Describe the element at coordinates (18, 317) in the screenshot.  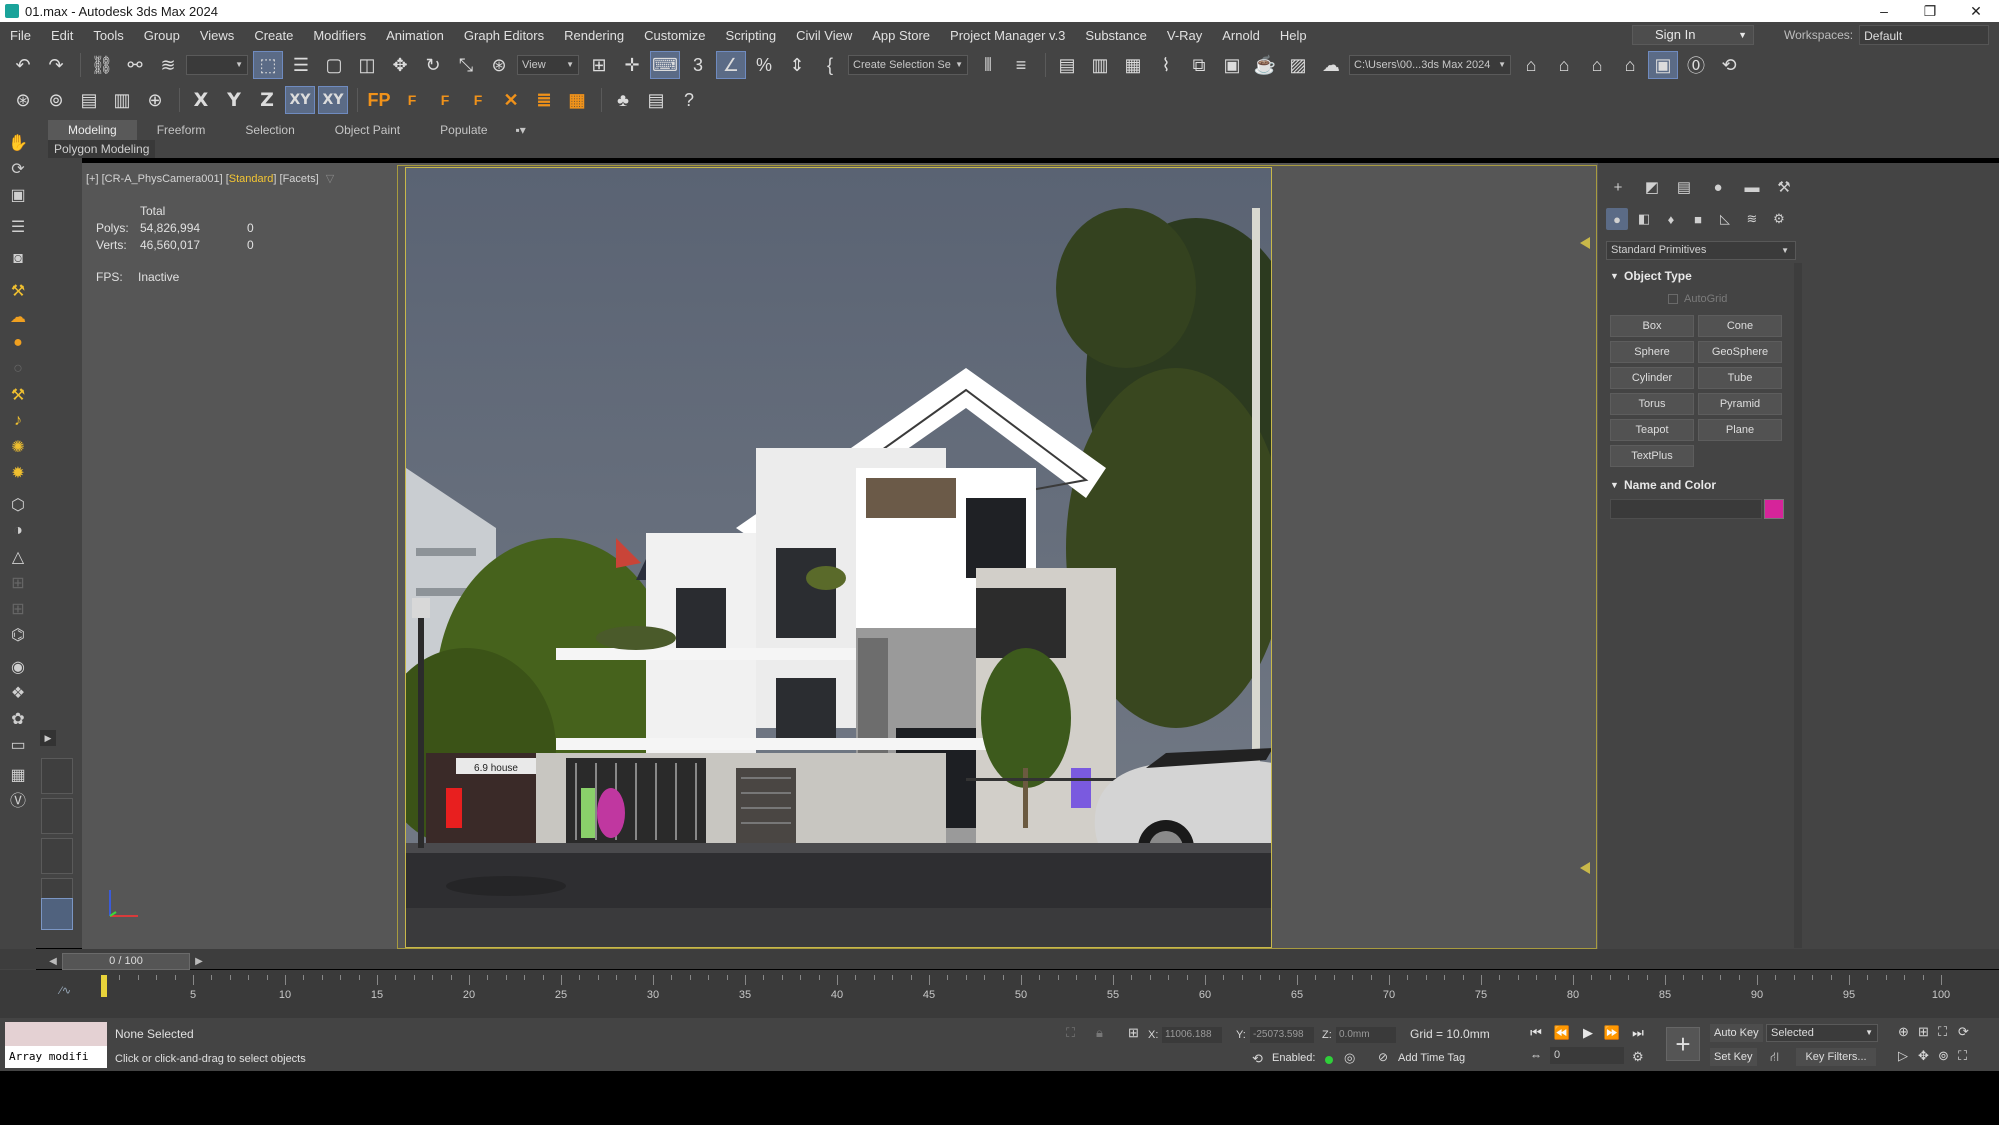
I see `cloud-icon: ☁` at that location.